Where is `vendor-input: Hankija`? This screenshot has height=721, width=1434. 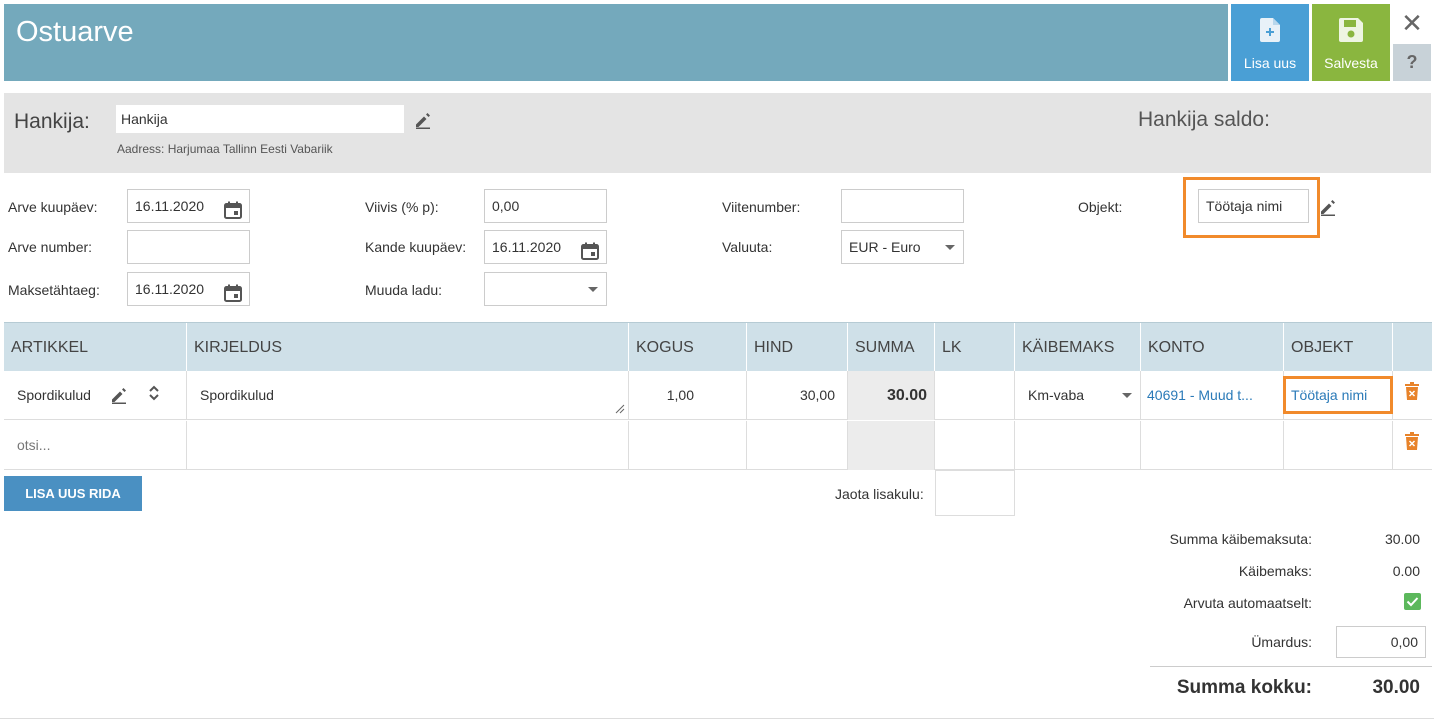 vendor-input: Hankija is located at coordinates (260, 119).